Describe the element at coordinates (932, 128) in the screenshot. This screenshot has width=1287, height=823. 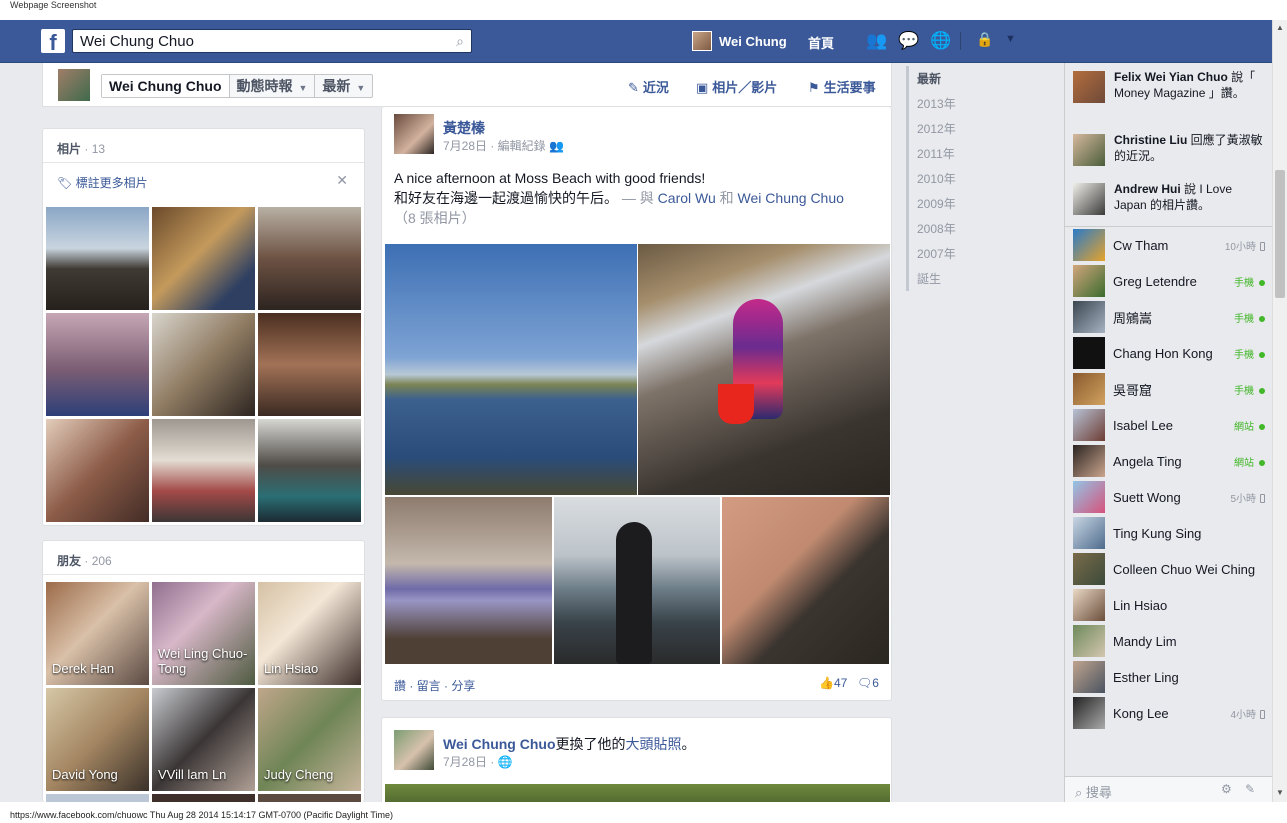
I see `year-link: 2012年` at that location.